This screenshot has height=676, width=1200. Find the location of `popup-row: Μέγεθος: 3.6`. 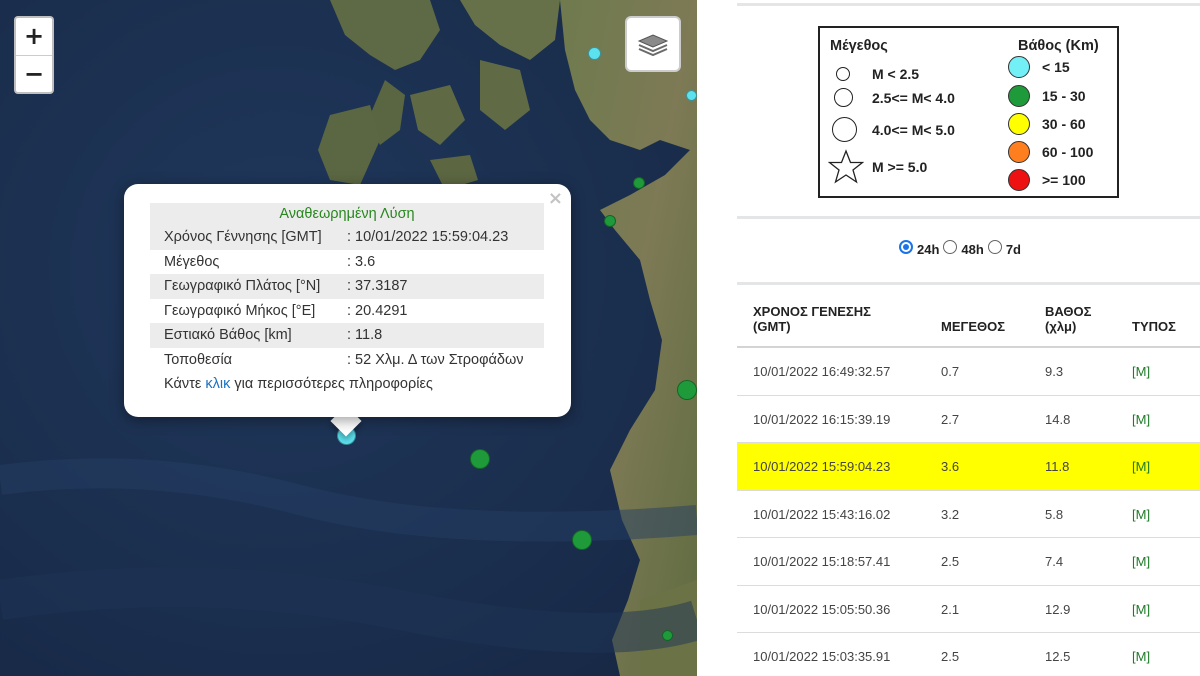

popup-row: Μέγεθος: 3.6 is located at coordinates (347, 262).